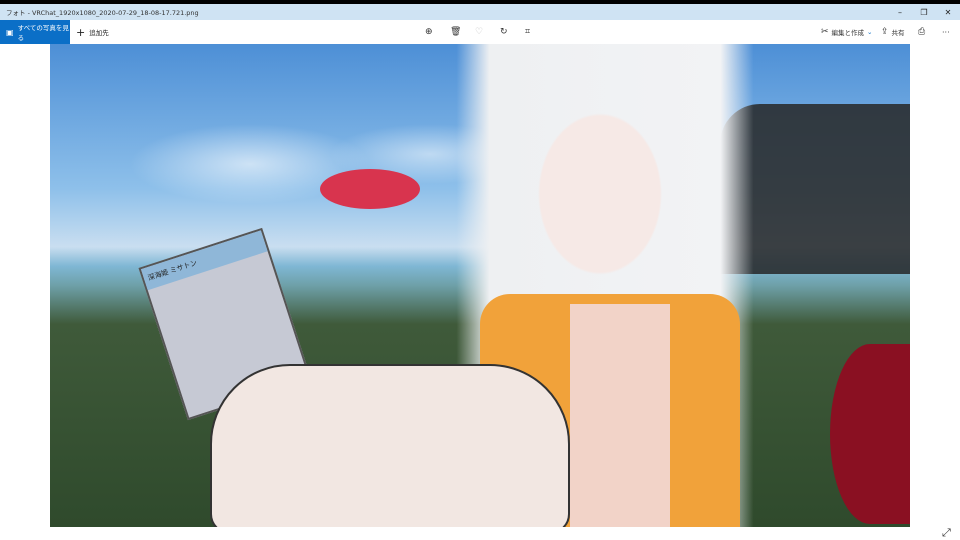 The height and width of the screenshot is (540, 960). Describe the element at coordinates (898, 33) in the screenshot. I see `share-label: 共有` at that location.